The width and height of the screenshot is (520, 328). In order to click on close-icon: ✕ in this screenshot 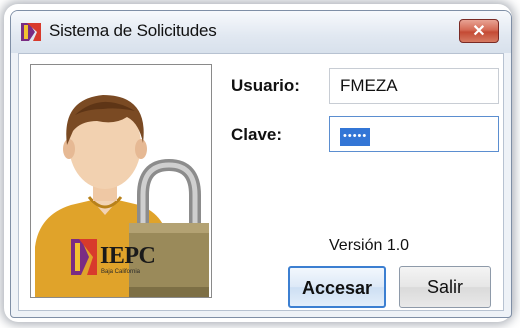, I will do `click(479, 31)`.